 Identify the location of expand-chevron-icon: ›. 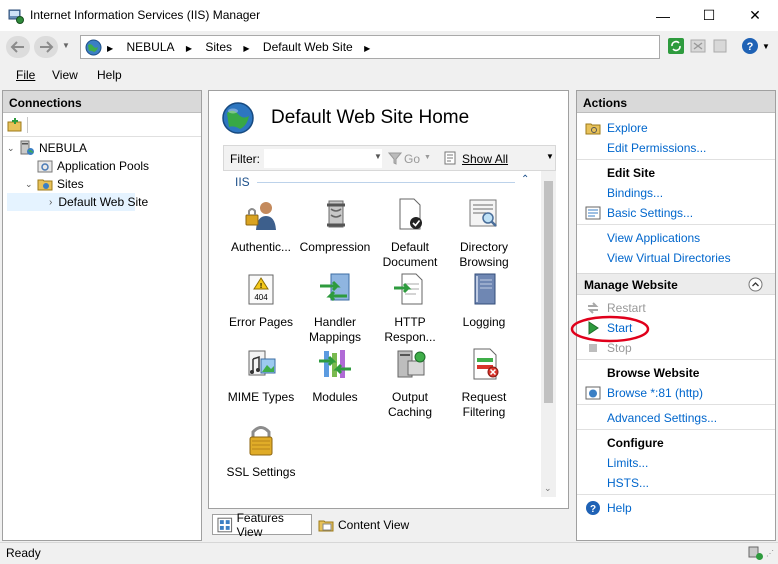
(50, 202).